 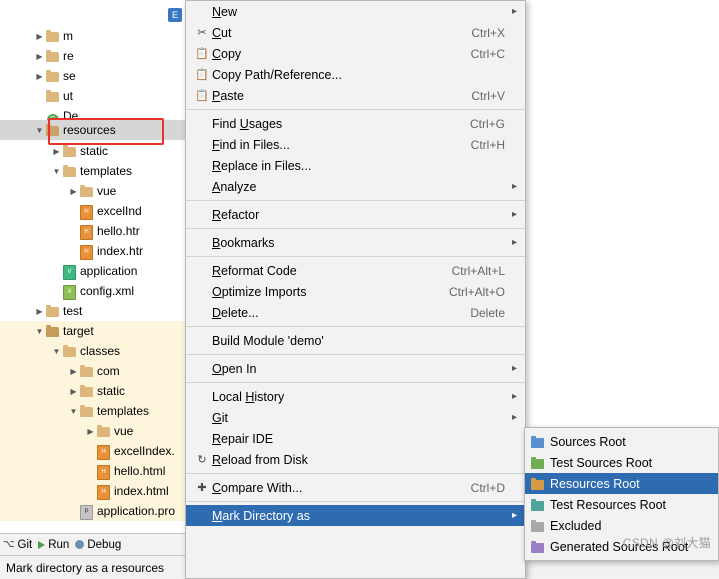 I want to click on html-file-icon: H, so click(x=86, y=232).